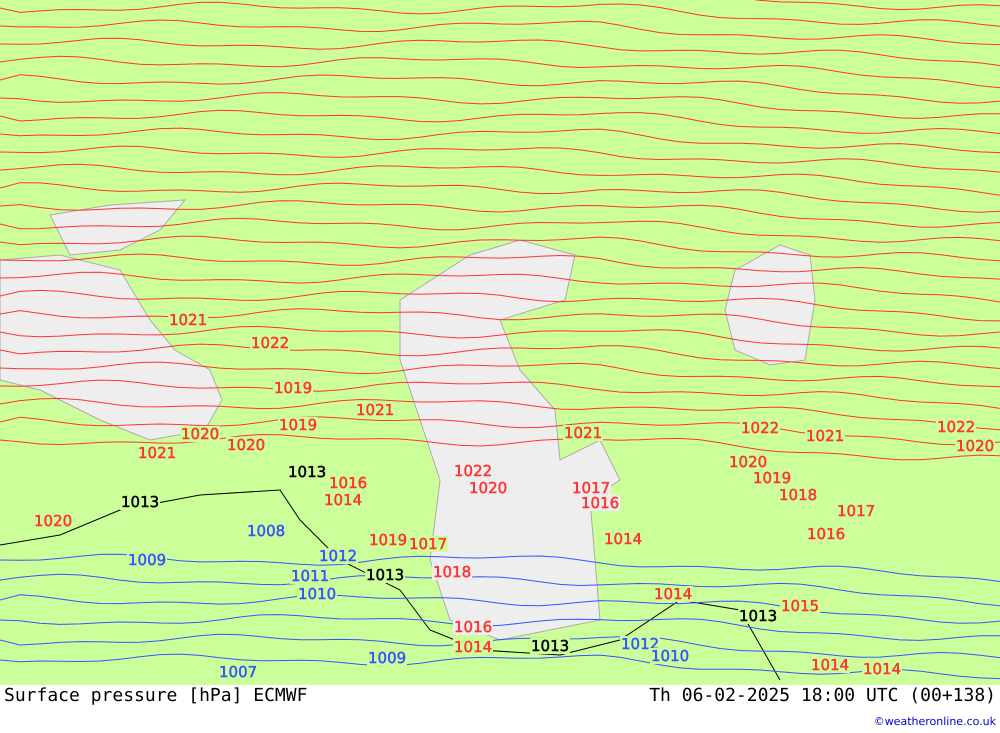  I want to click on isobar-label: 1011, so click(310, 576).